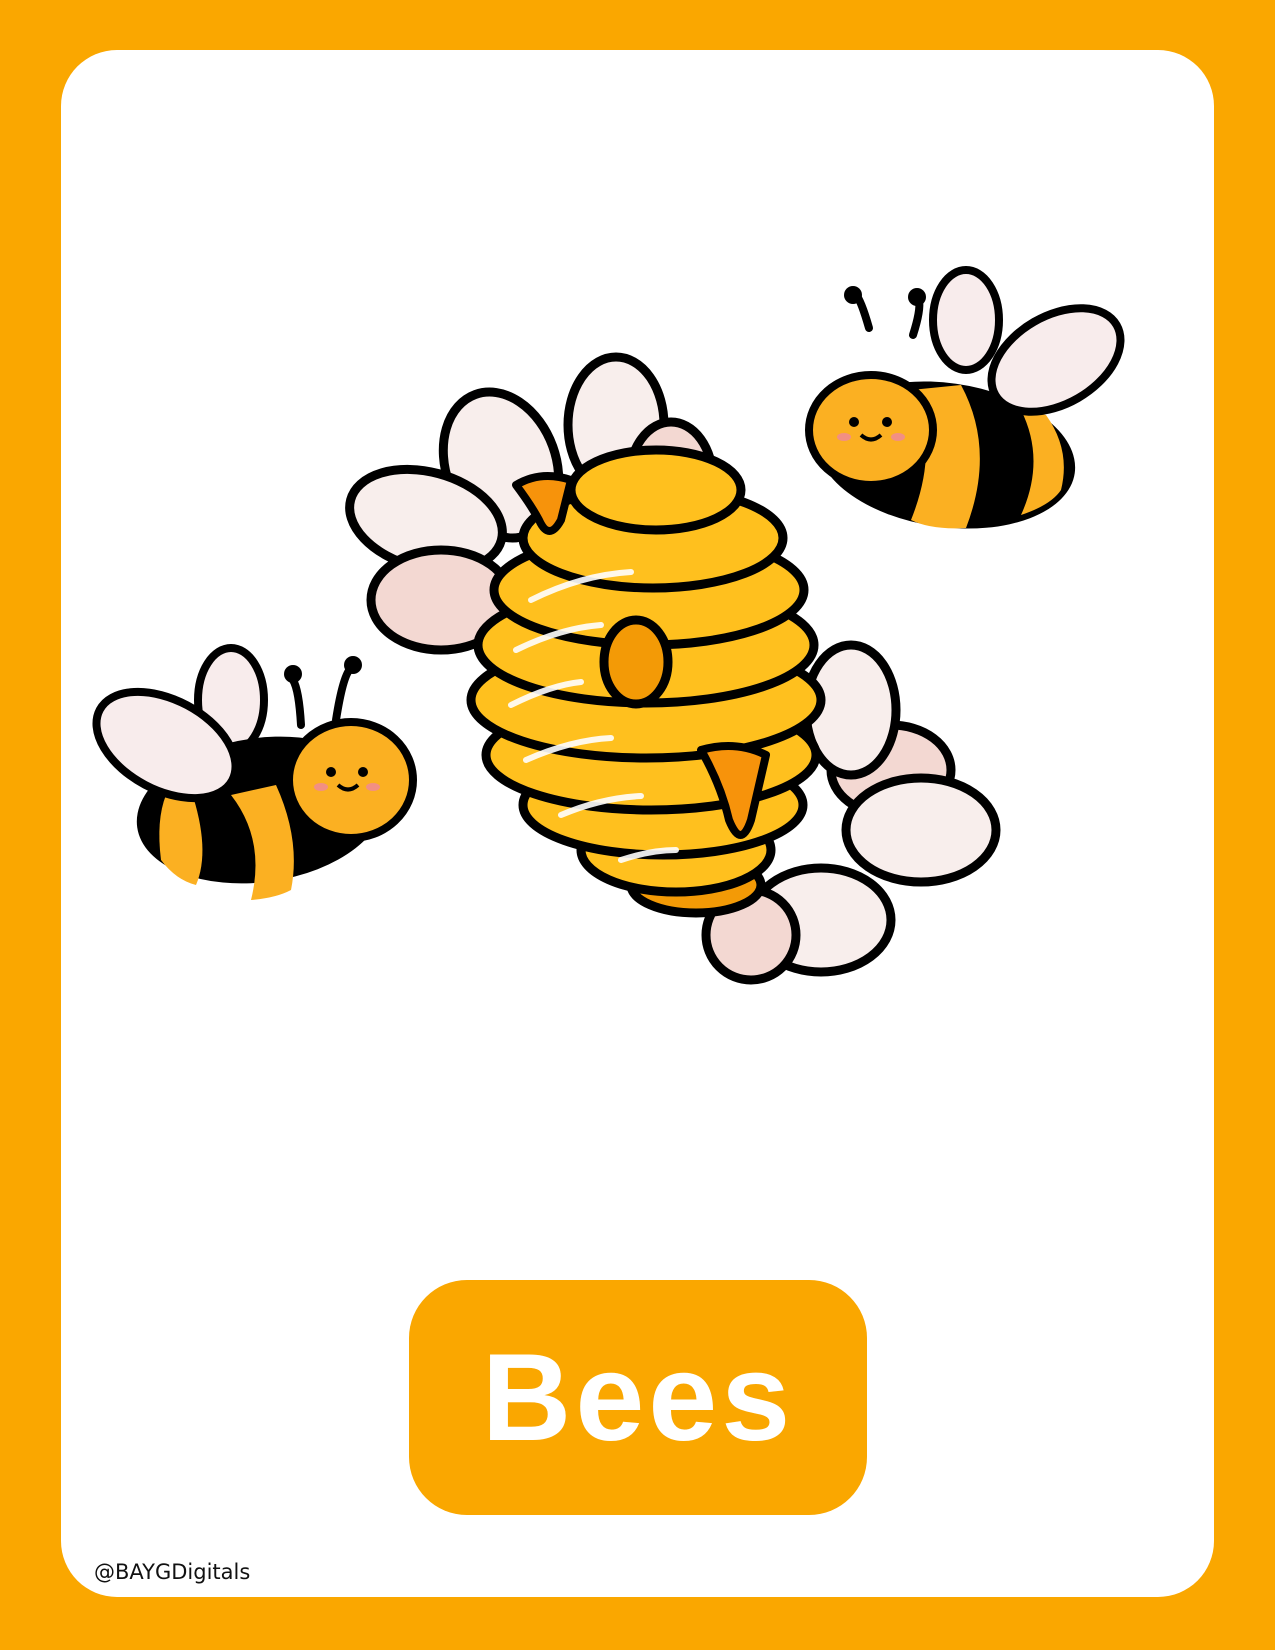 Image resolution: width=1275 pixels, height=1650 pixels. What do you see at coordinates (172, 1572) in the screenshot?
I see `credit-text: @BAYGDigitals` at bounding box center [172, 1572].